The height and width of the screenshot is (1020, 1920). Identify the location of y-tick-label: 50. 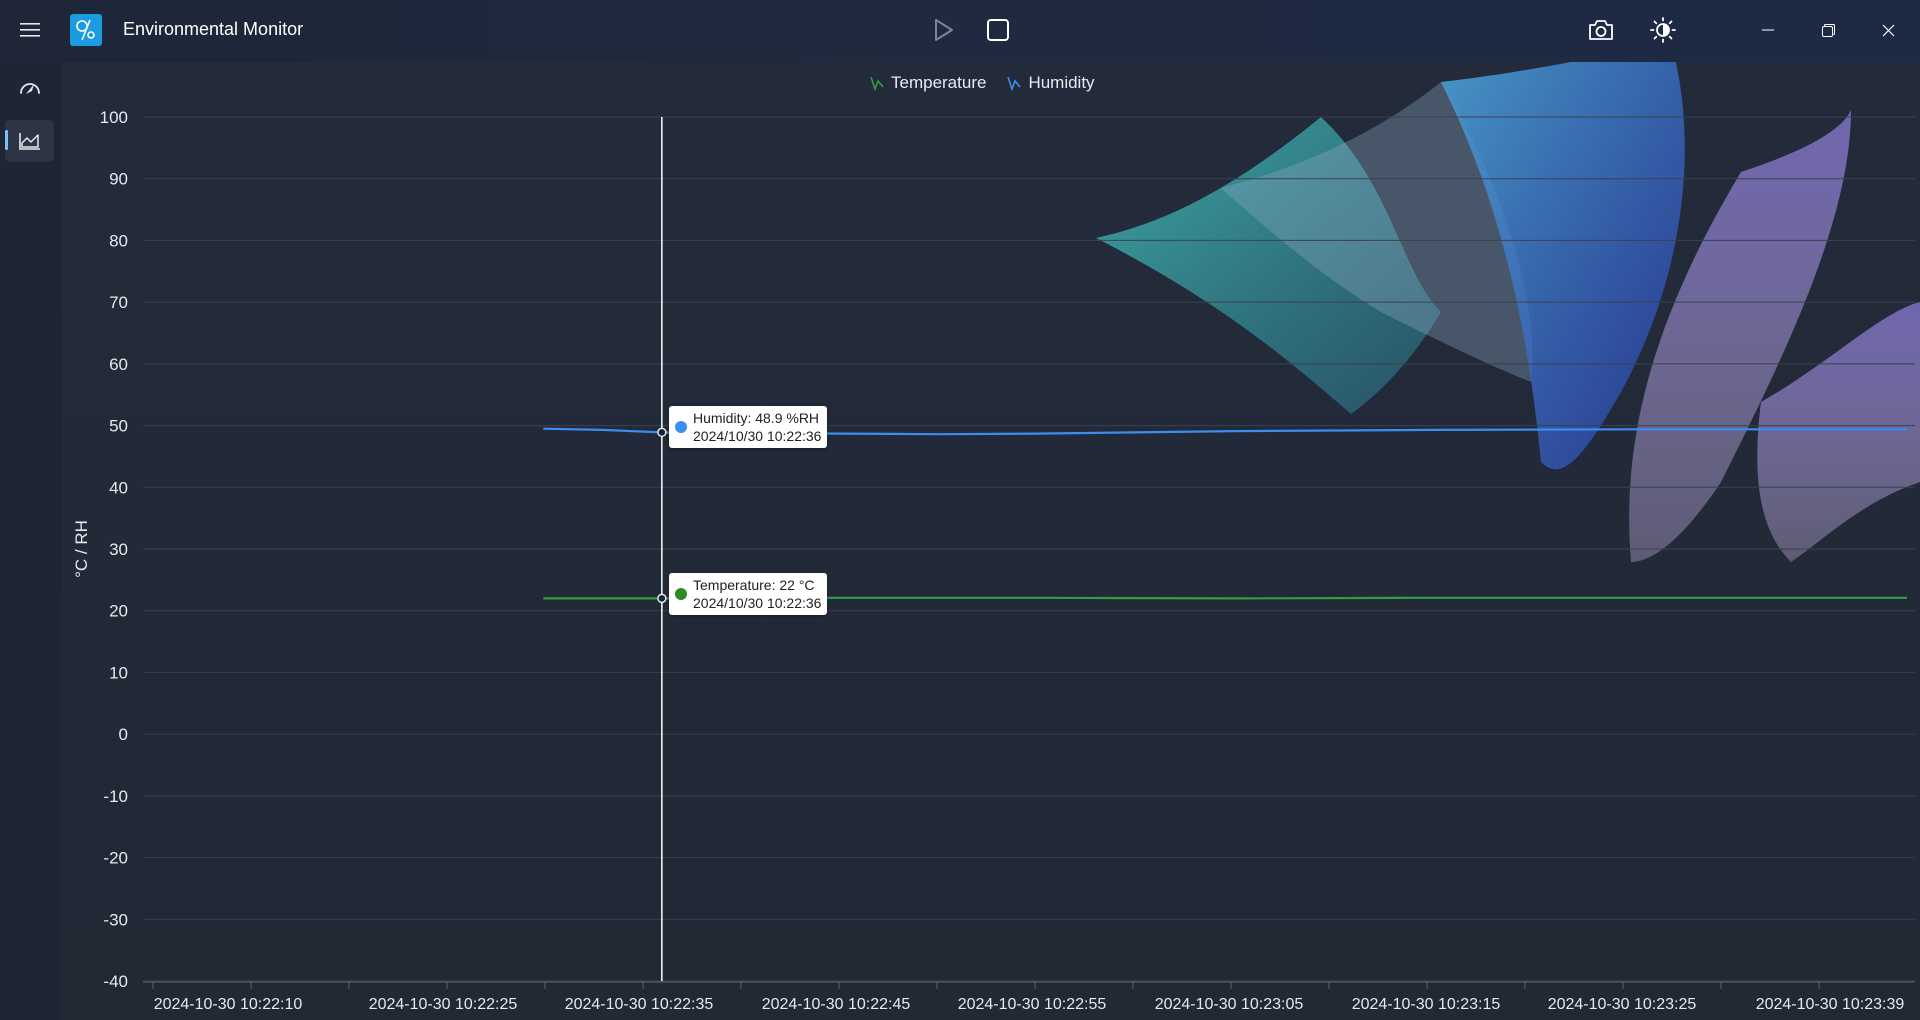
(118, 426).